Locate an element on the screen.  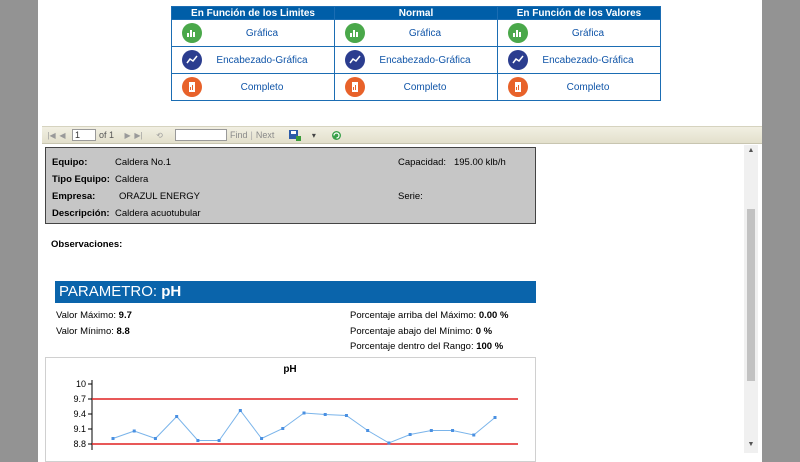
limits-completo-link: Completo is located at coordinates (253, 87).